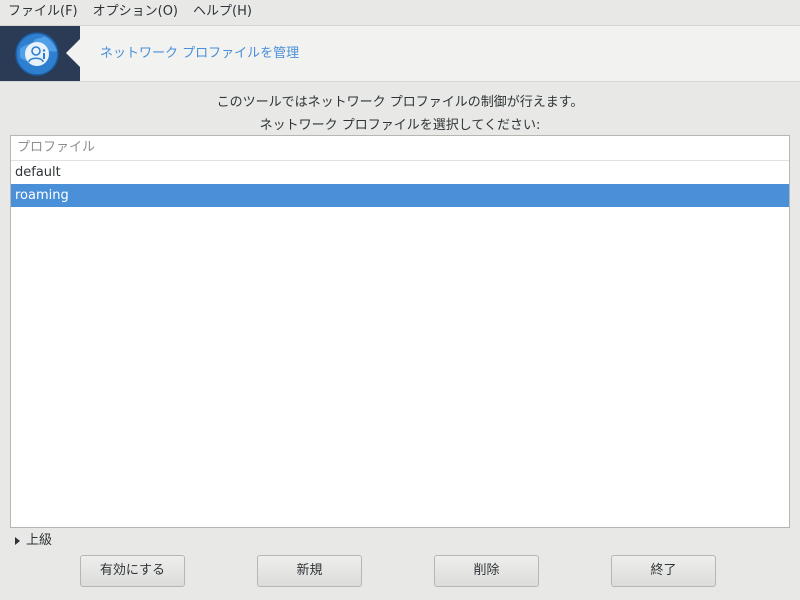 This screenshot has width=800, height=600. What do you see at coordinates (400, 102) in the screenshot?
I see `description-line-1: このツールではネットワーク プロファイルの制御が行えます。` at bounding box center [400, 102].